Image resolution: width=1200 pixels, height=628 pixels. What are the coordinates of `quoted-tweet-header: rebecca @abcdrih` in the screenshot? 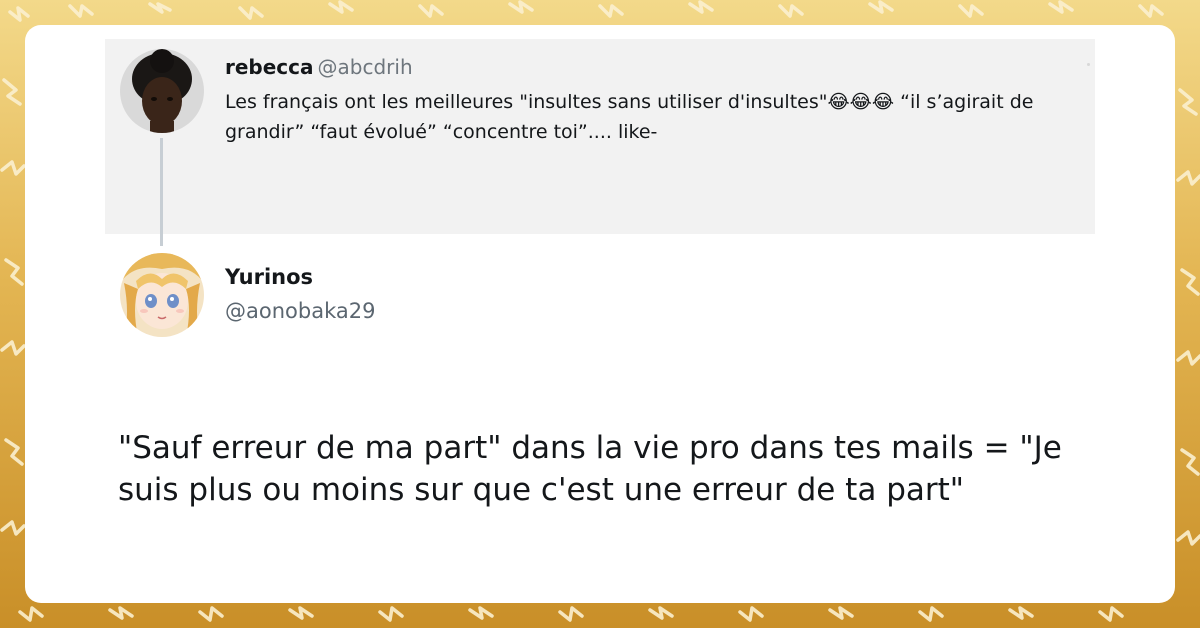 It's located at (319, 67).